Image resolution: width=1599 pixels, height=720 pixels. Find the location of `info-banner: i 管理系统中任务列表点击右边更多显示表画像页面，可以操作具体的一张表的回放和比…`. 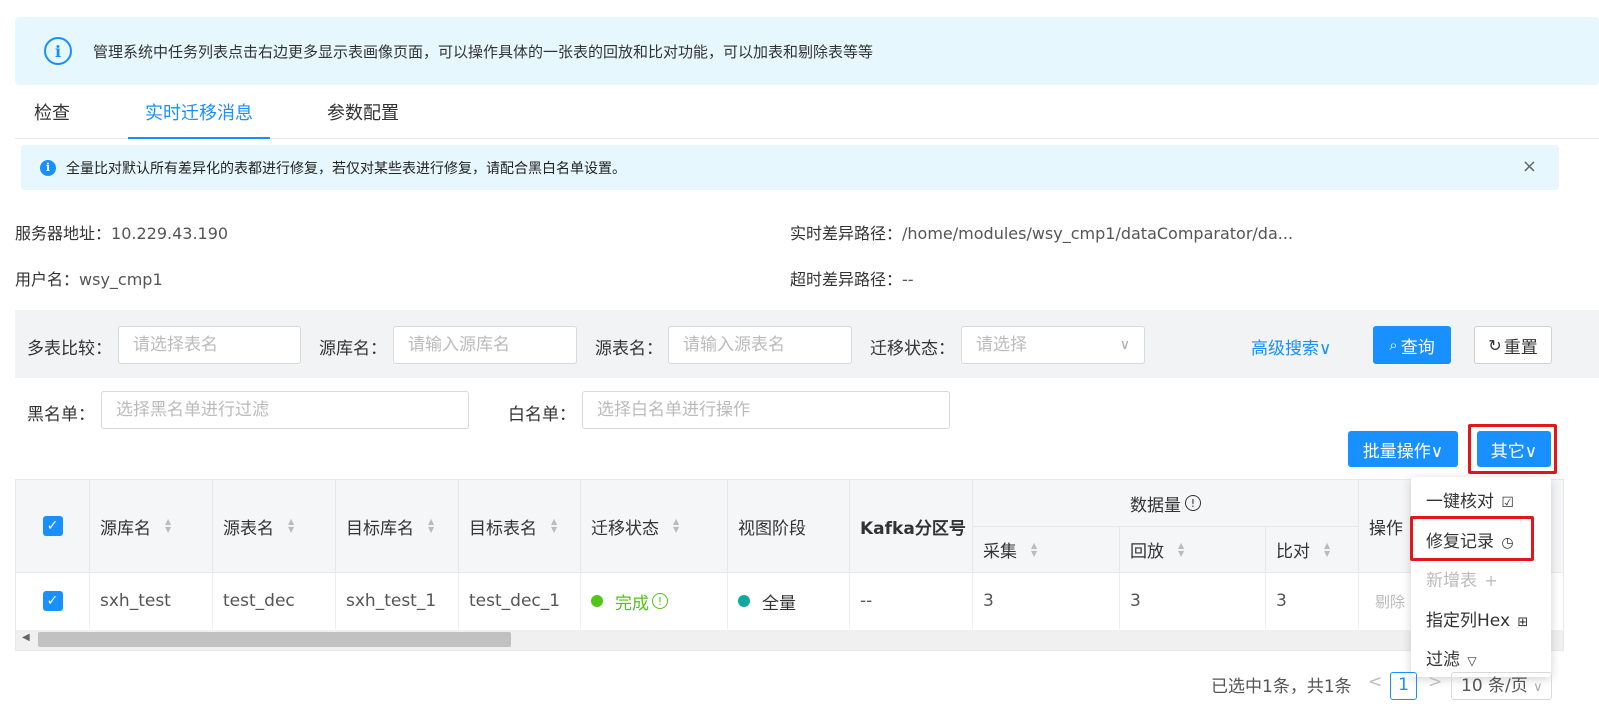

info-banner: i 管理系统中任务列表点击右边更多显示表画像页面，可以操作具体的一张表的回放和比… is located at coordinates (807, 51).